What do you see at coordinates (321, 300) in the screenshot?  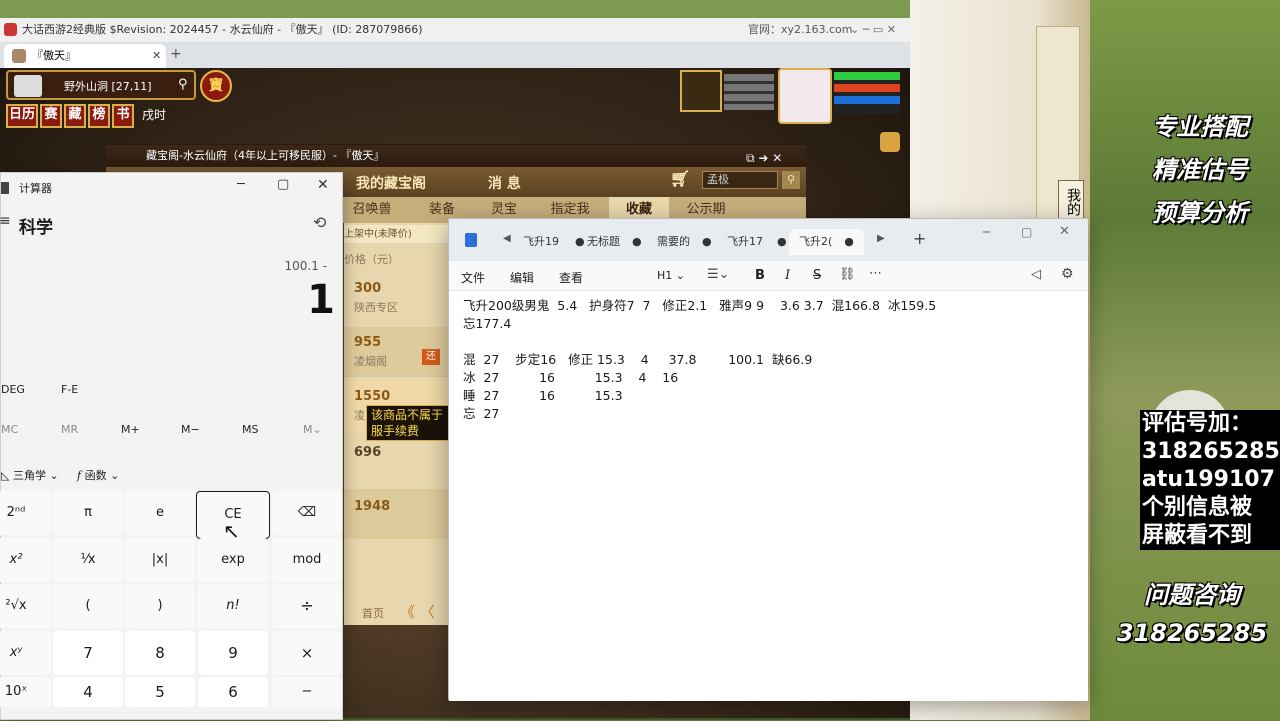 I see `calc-display: 1` at bounding box center [321, 300].